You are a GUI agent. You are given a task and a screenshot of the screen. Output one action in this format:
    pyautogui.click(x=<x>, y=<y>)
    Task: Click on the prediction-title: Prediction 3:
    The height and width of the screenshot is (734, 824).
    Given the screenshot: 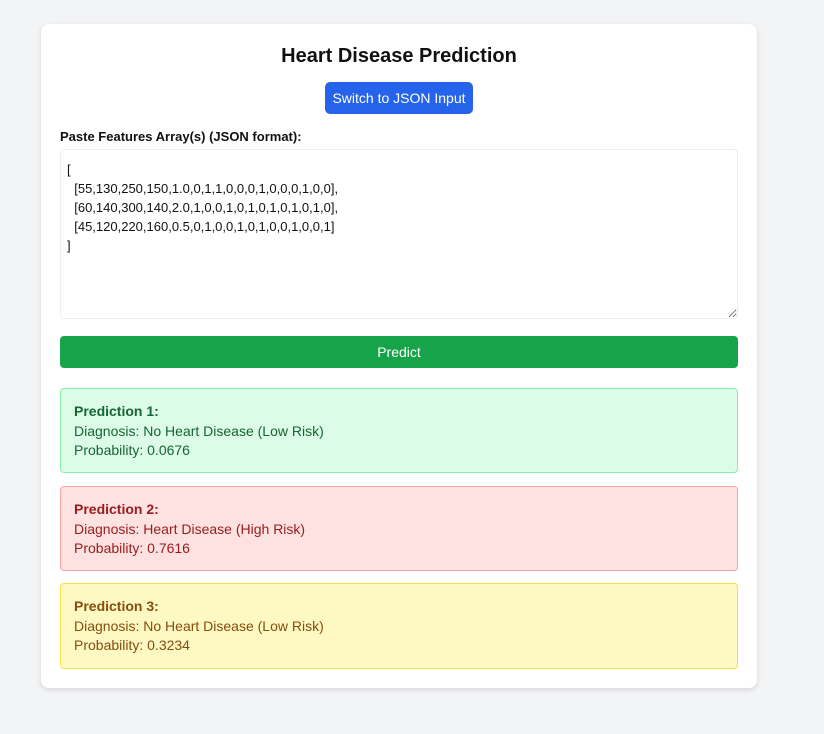 What is the action you would take?
    pyautogui.click(x=116, y=606)
    